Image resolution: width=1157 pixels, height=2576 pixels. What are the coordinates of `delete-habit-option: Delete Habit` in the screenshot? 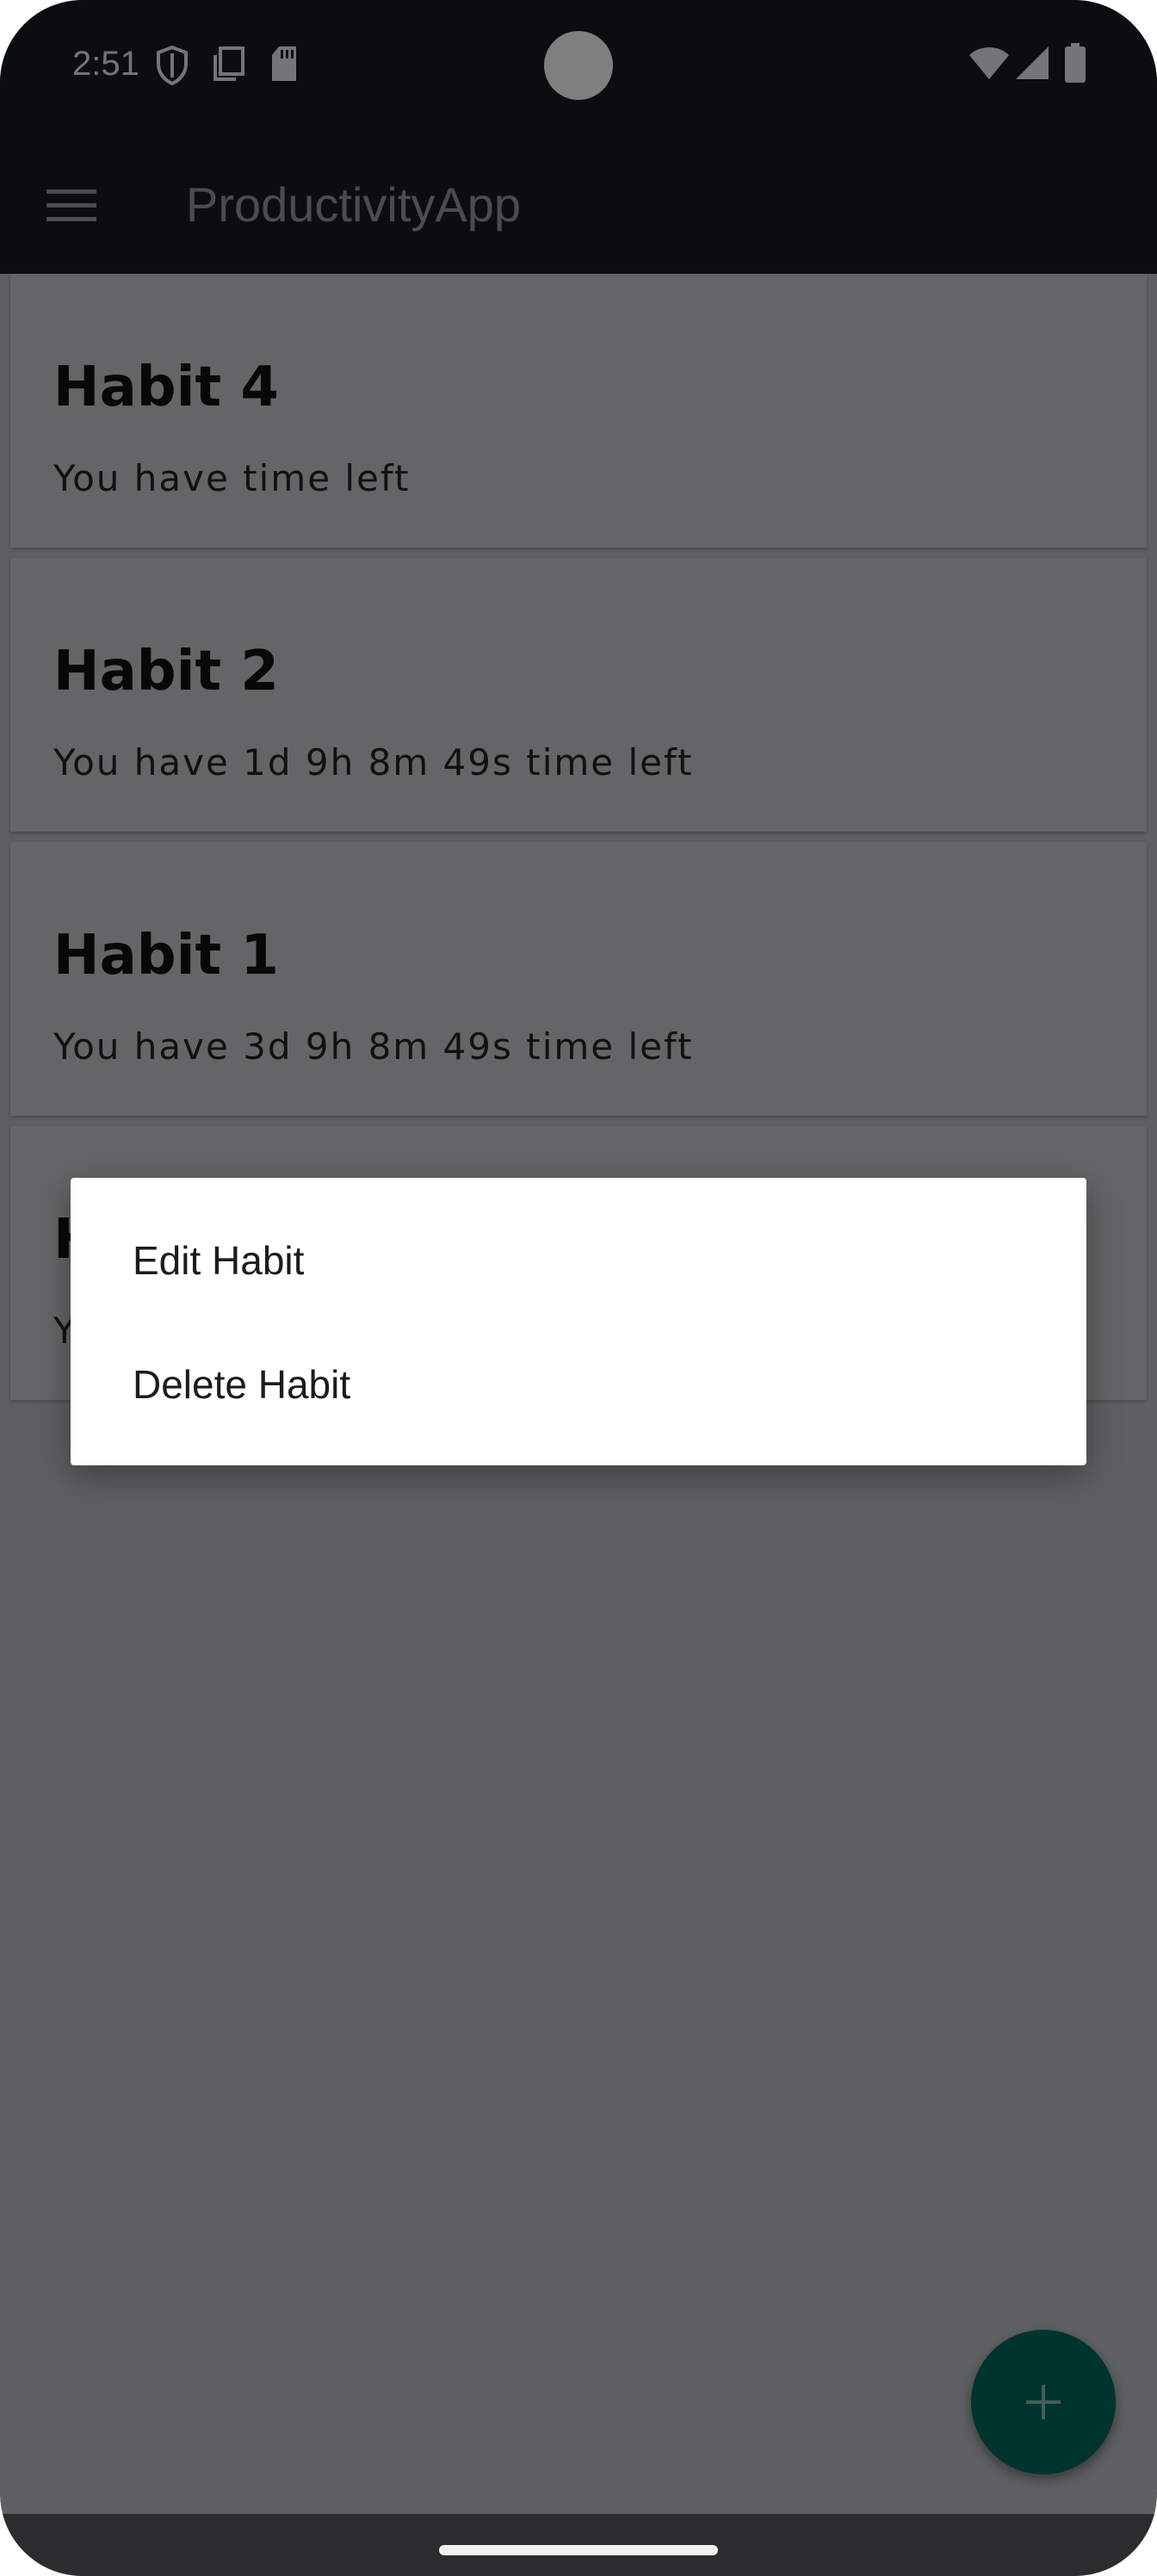 It's located at (579, 1384).